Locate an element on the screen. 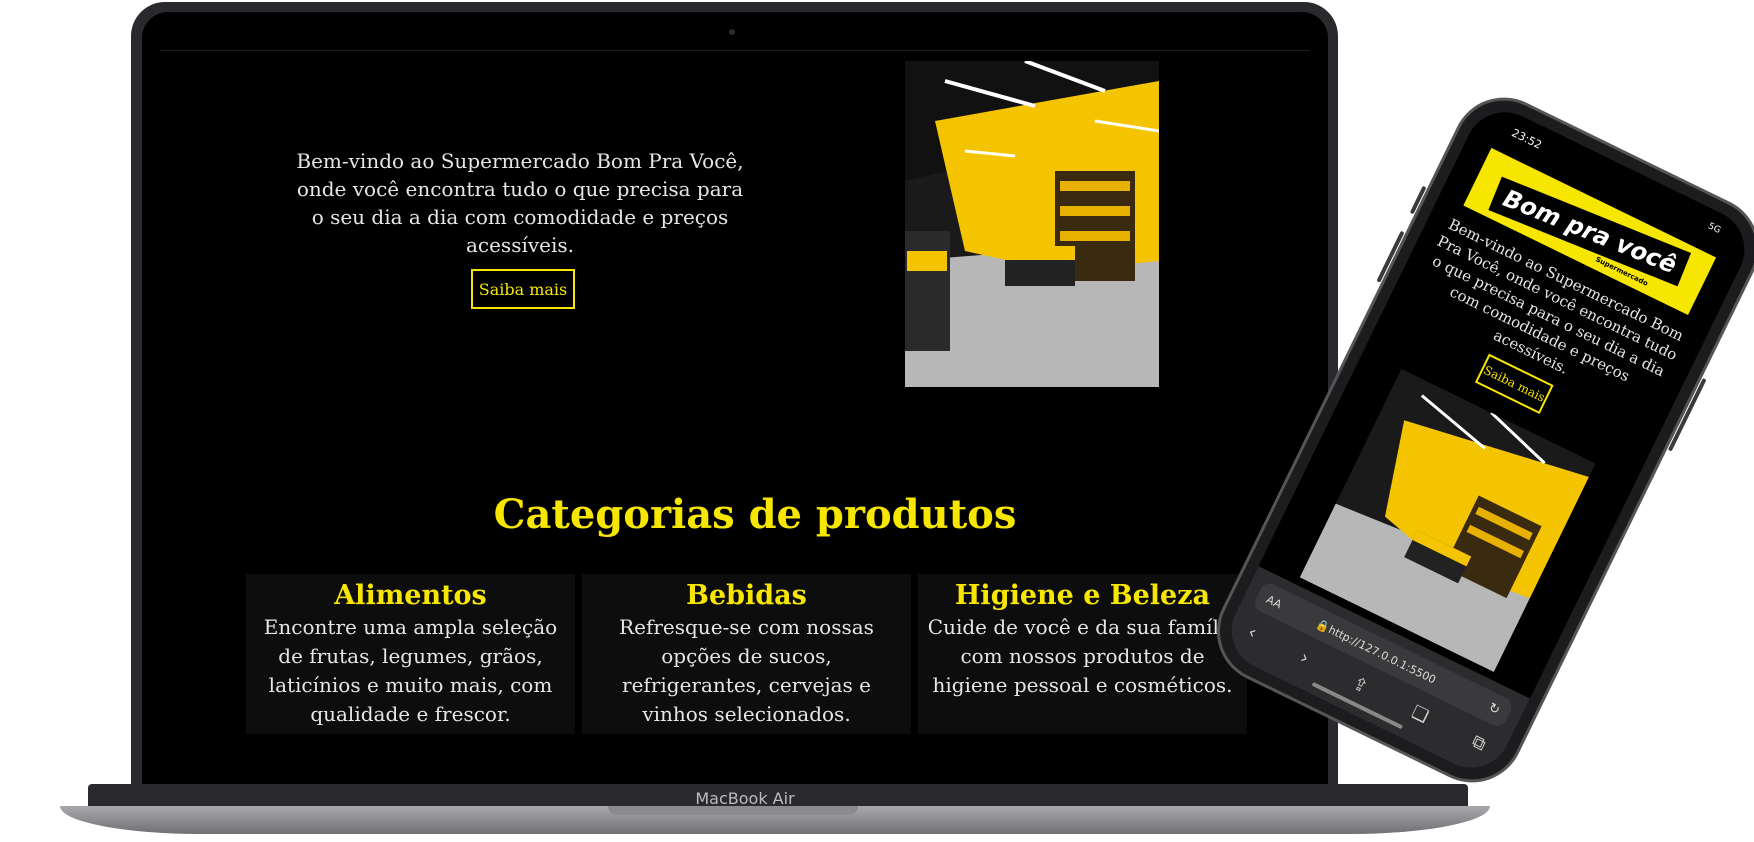 The image size is (1754, 842). forward-icon: › is located at coordinates (1305, 658).